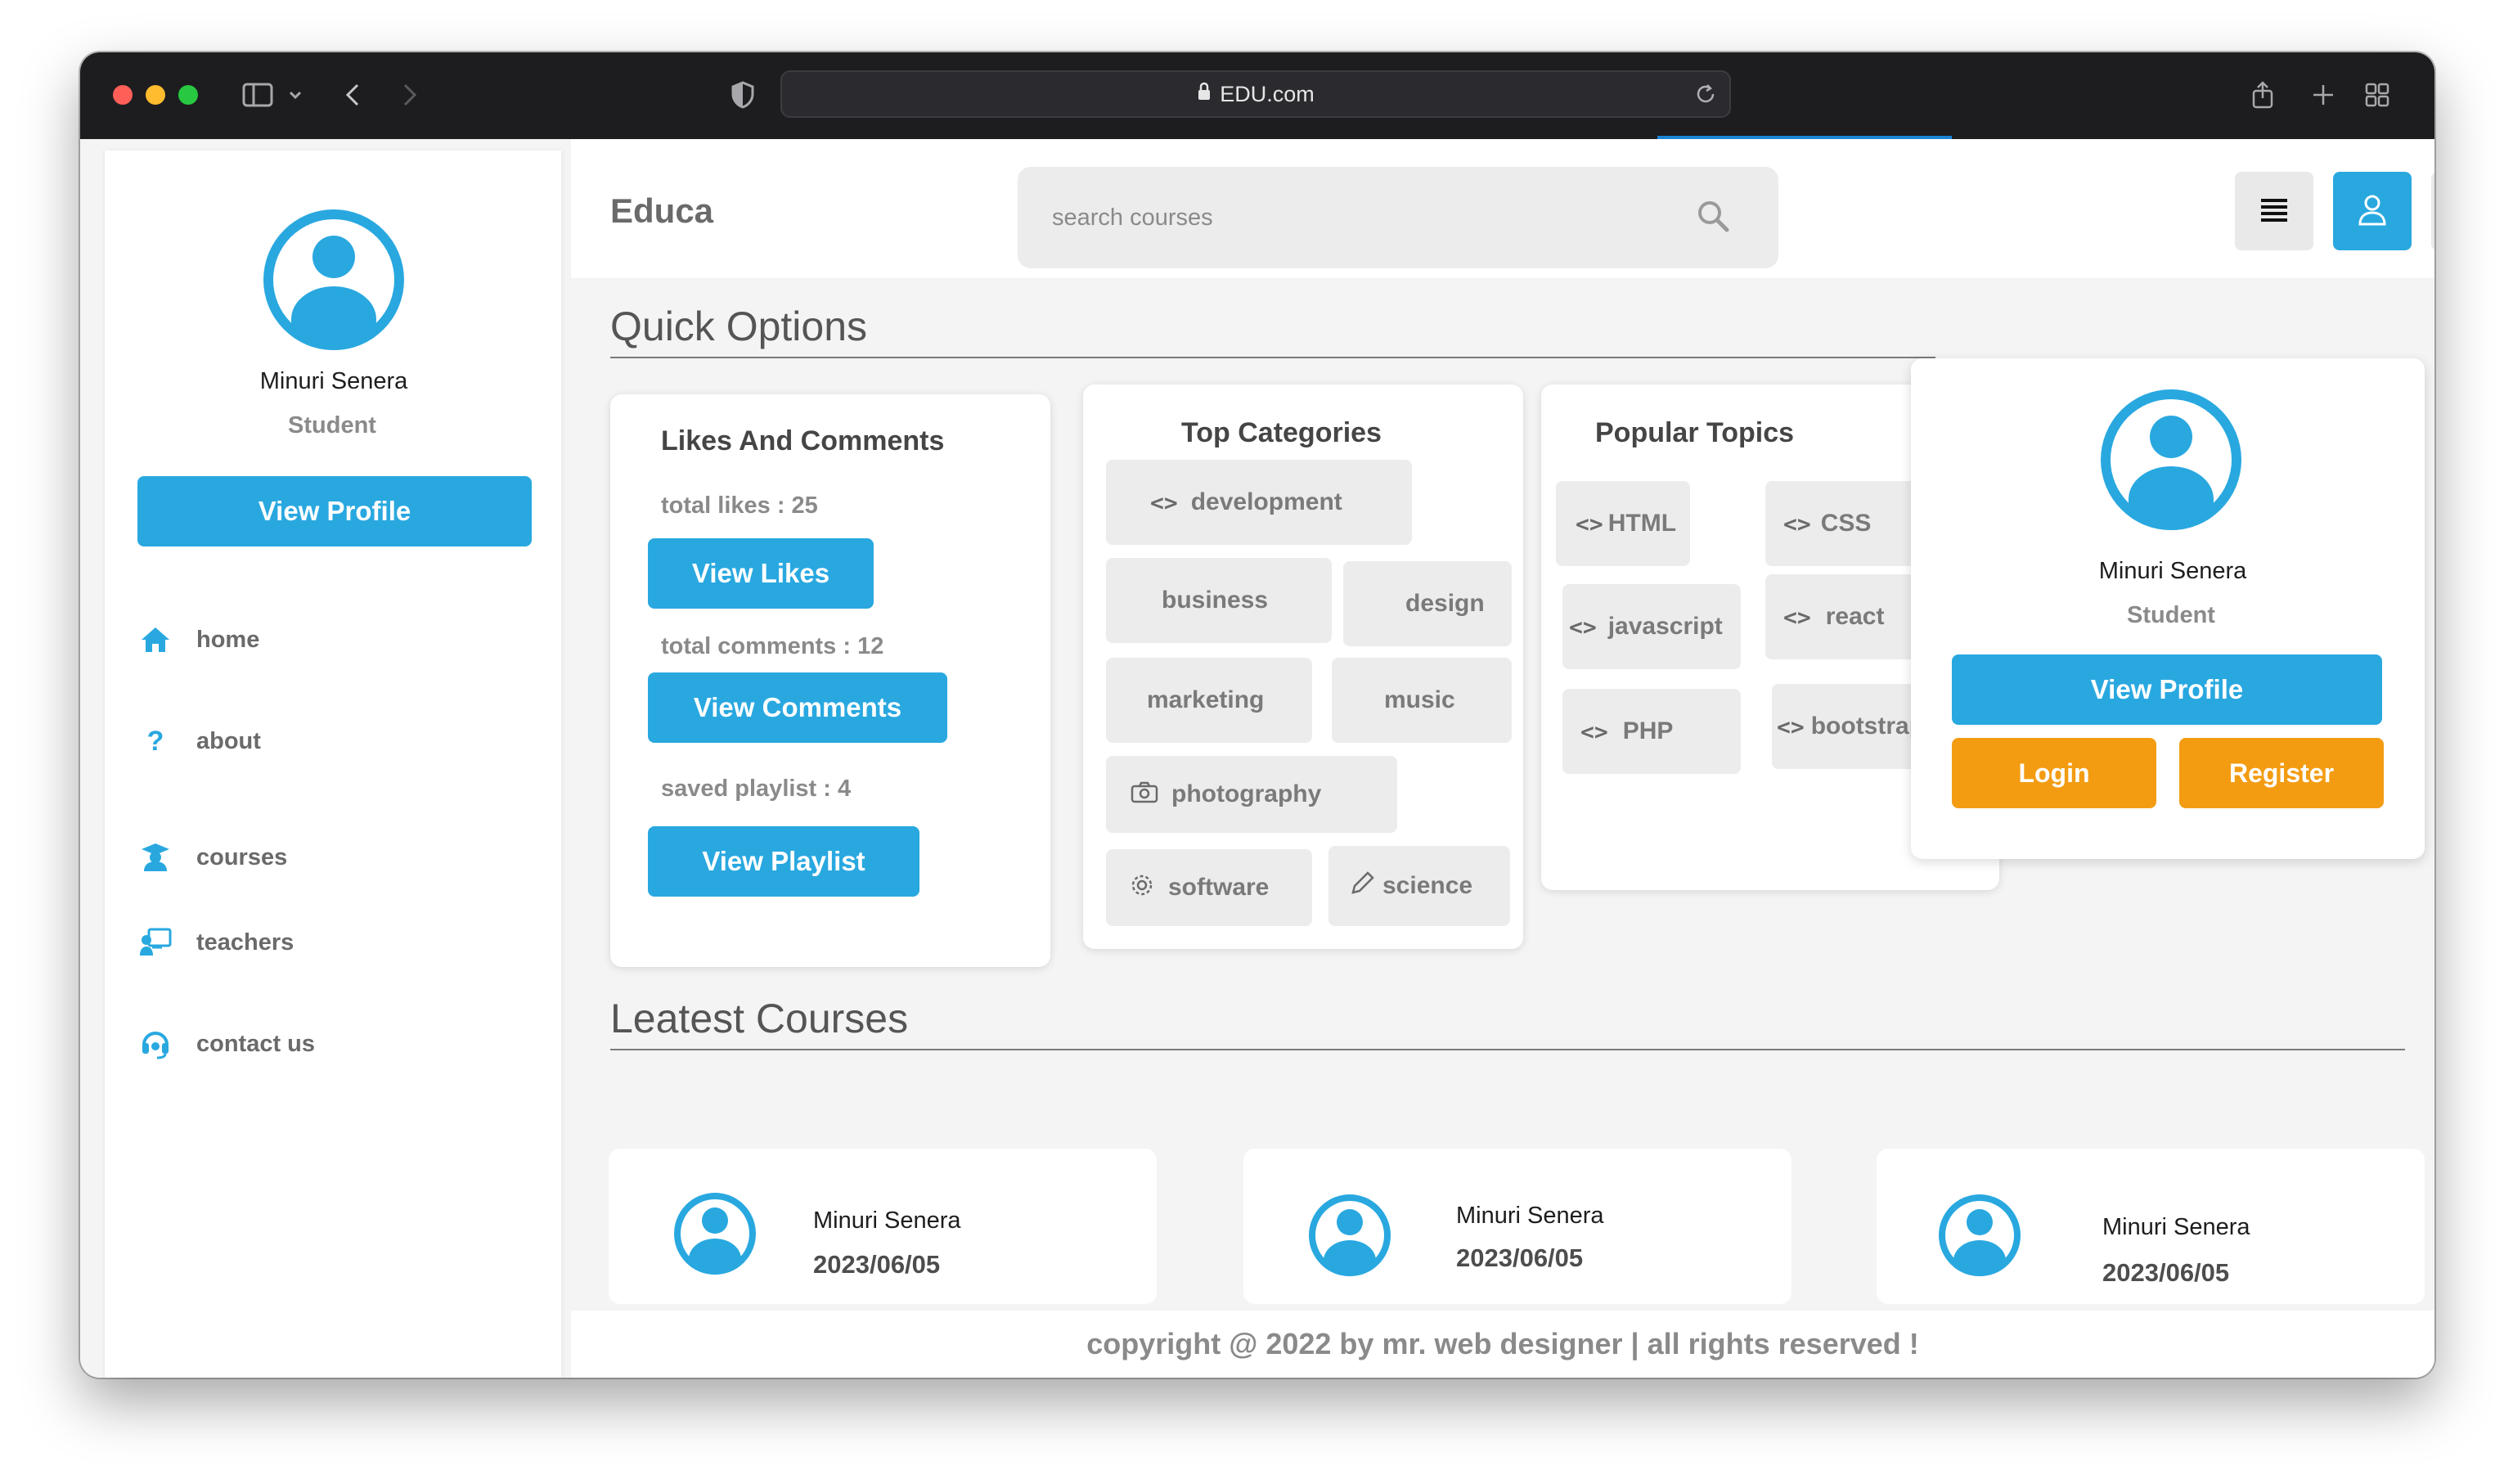  Describe the element at coordinates (1651, 731) in the screenshot. I see `tag-php: <> PHP` at that location.